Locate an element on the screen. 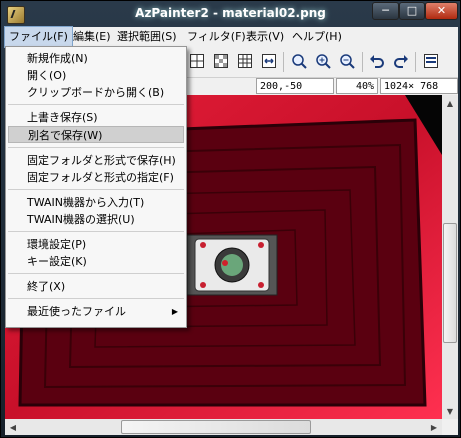 This screenshot has height=438, width=461. menu-file: ファイル(F) is located at coordinates (38, 37).